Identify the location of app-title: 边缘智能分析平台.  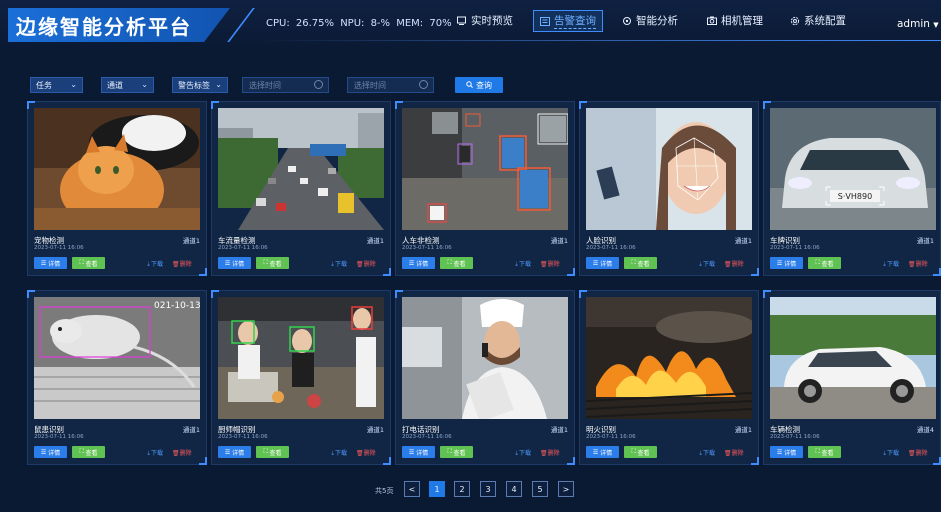
(104, 26).